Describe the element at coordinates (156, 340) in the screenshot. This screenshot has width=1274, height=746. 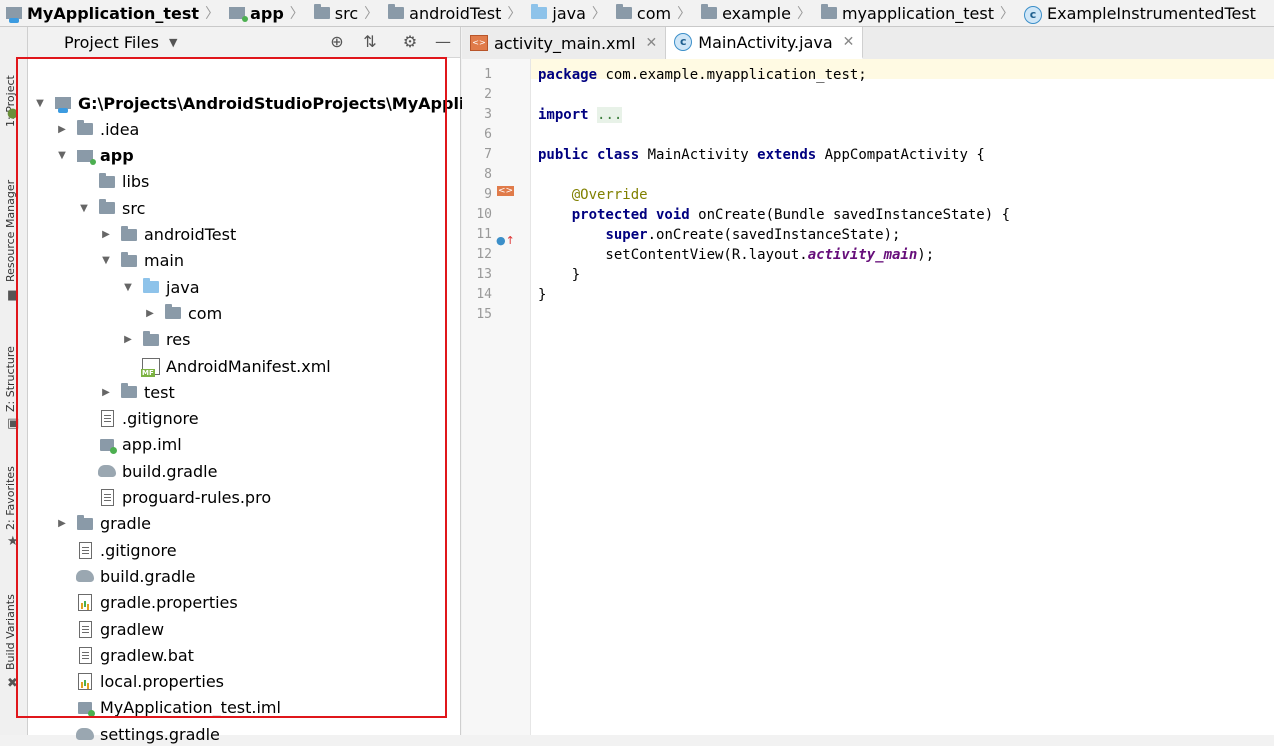
I see `tree-node: ▶ res` at that location.